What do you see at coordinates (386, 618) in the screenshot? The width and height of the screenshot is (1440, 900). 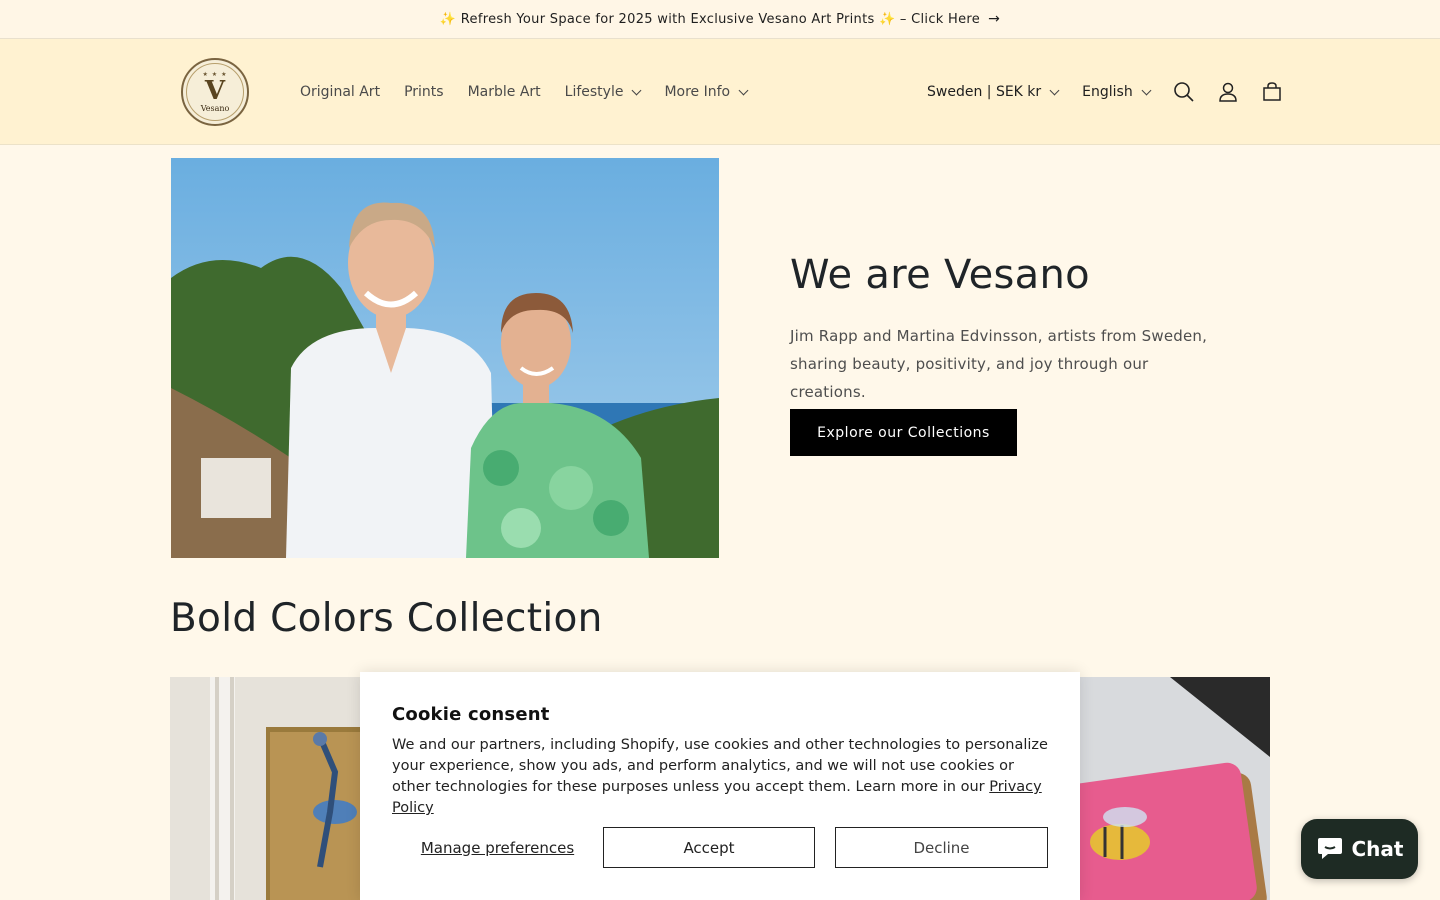 I see `collection-title: Bold Colors Collection` at bounding box center [386, 618].